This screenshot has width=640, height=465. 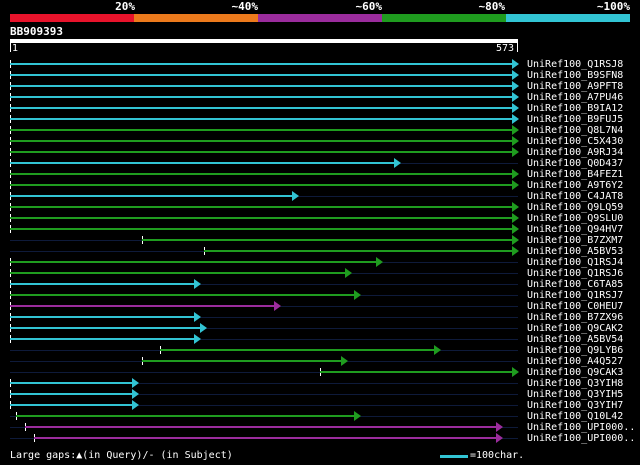 I want to click on hit-row: UniRef100_Q8L7N4, so click(x=320, y=130).